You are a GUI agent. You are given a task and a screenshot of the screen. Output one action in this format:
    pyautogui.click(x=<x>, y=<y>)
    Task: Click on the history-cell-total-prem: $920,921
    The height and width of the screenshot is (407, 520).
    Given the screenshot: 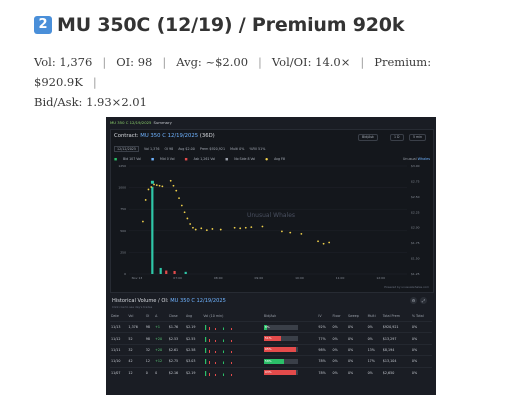 What is the action you would take?
    pyautogui.click(x=396, y=326)
    